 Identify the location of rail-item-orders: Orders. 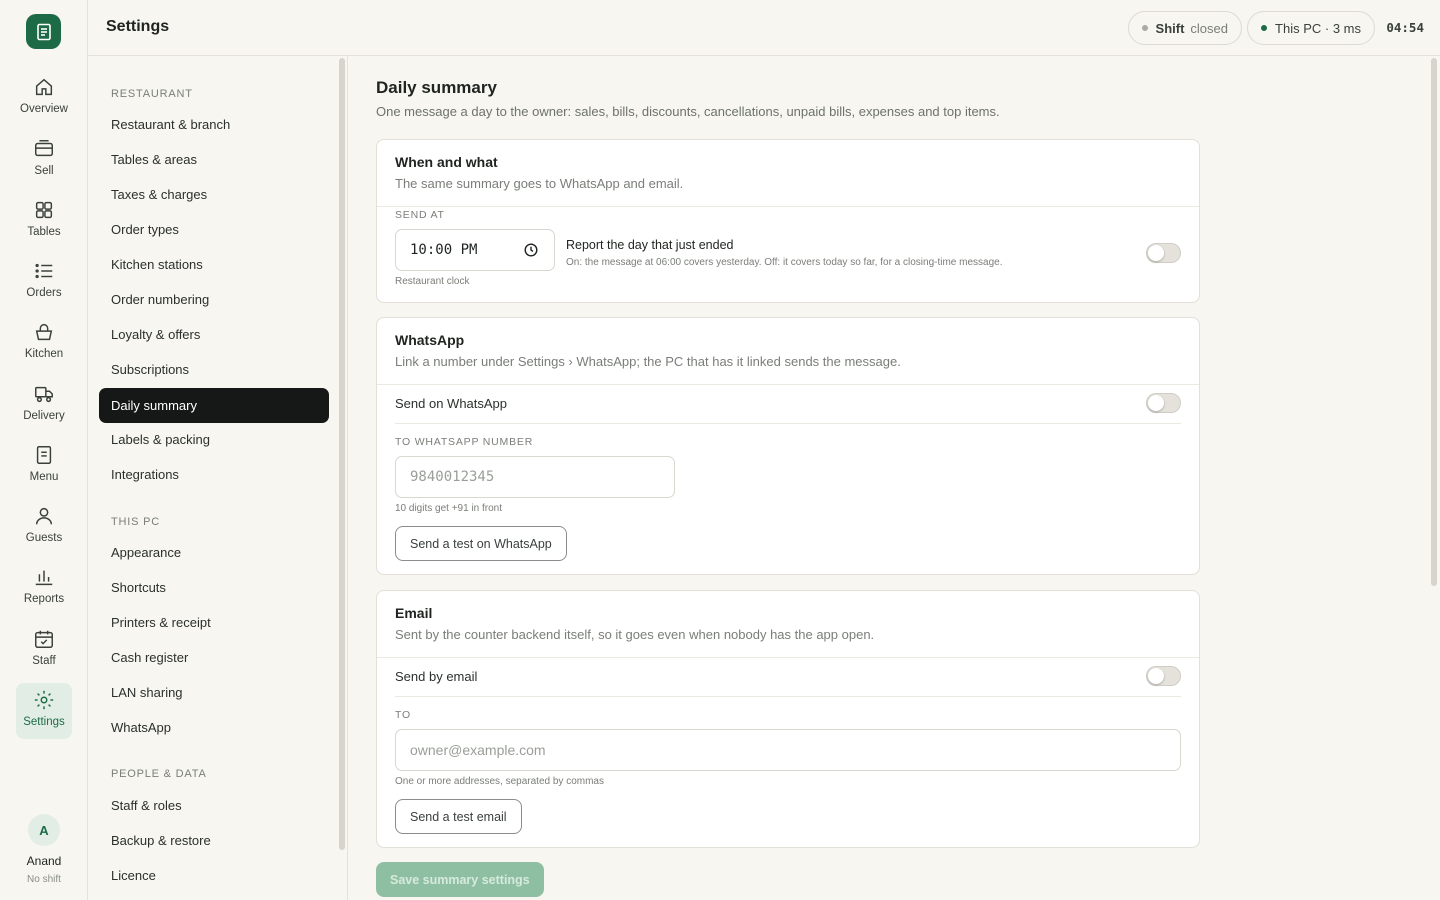
(44, 282).